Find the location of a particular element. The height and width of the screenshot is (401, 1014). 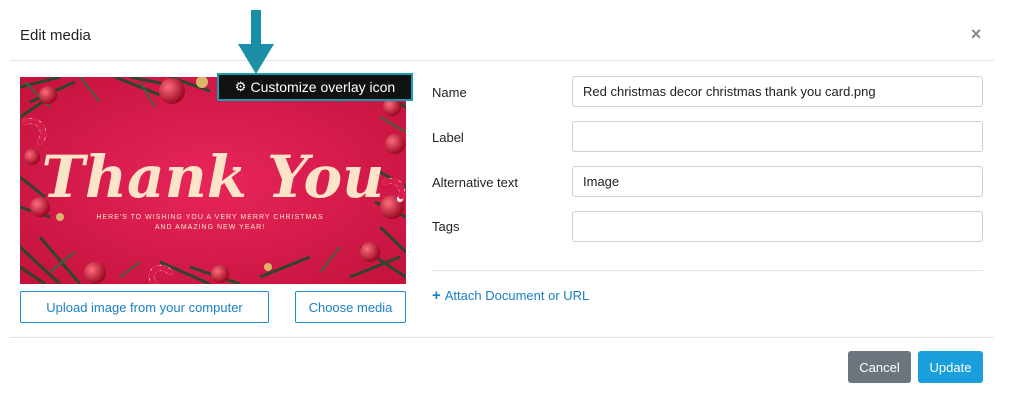

card-heading: Thank You is located at coordinates (213, 177).